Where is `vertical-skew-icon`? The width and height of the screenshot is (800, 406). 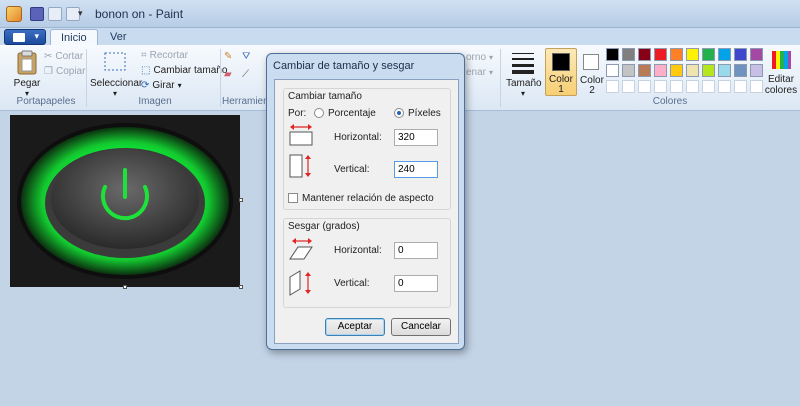
vertical-skew-icon is located at coordinates (300, 283).